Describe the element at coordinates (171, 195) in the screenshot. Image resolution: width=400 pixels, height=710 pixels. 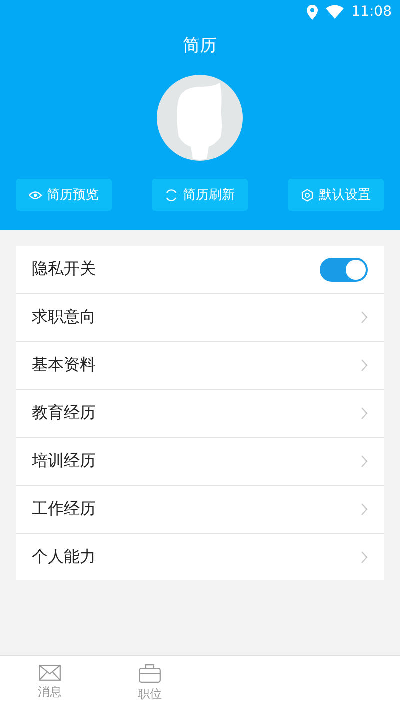
I see `refresh-icon` at that location.